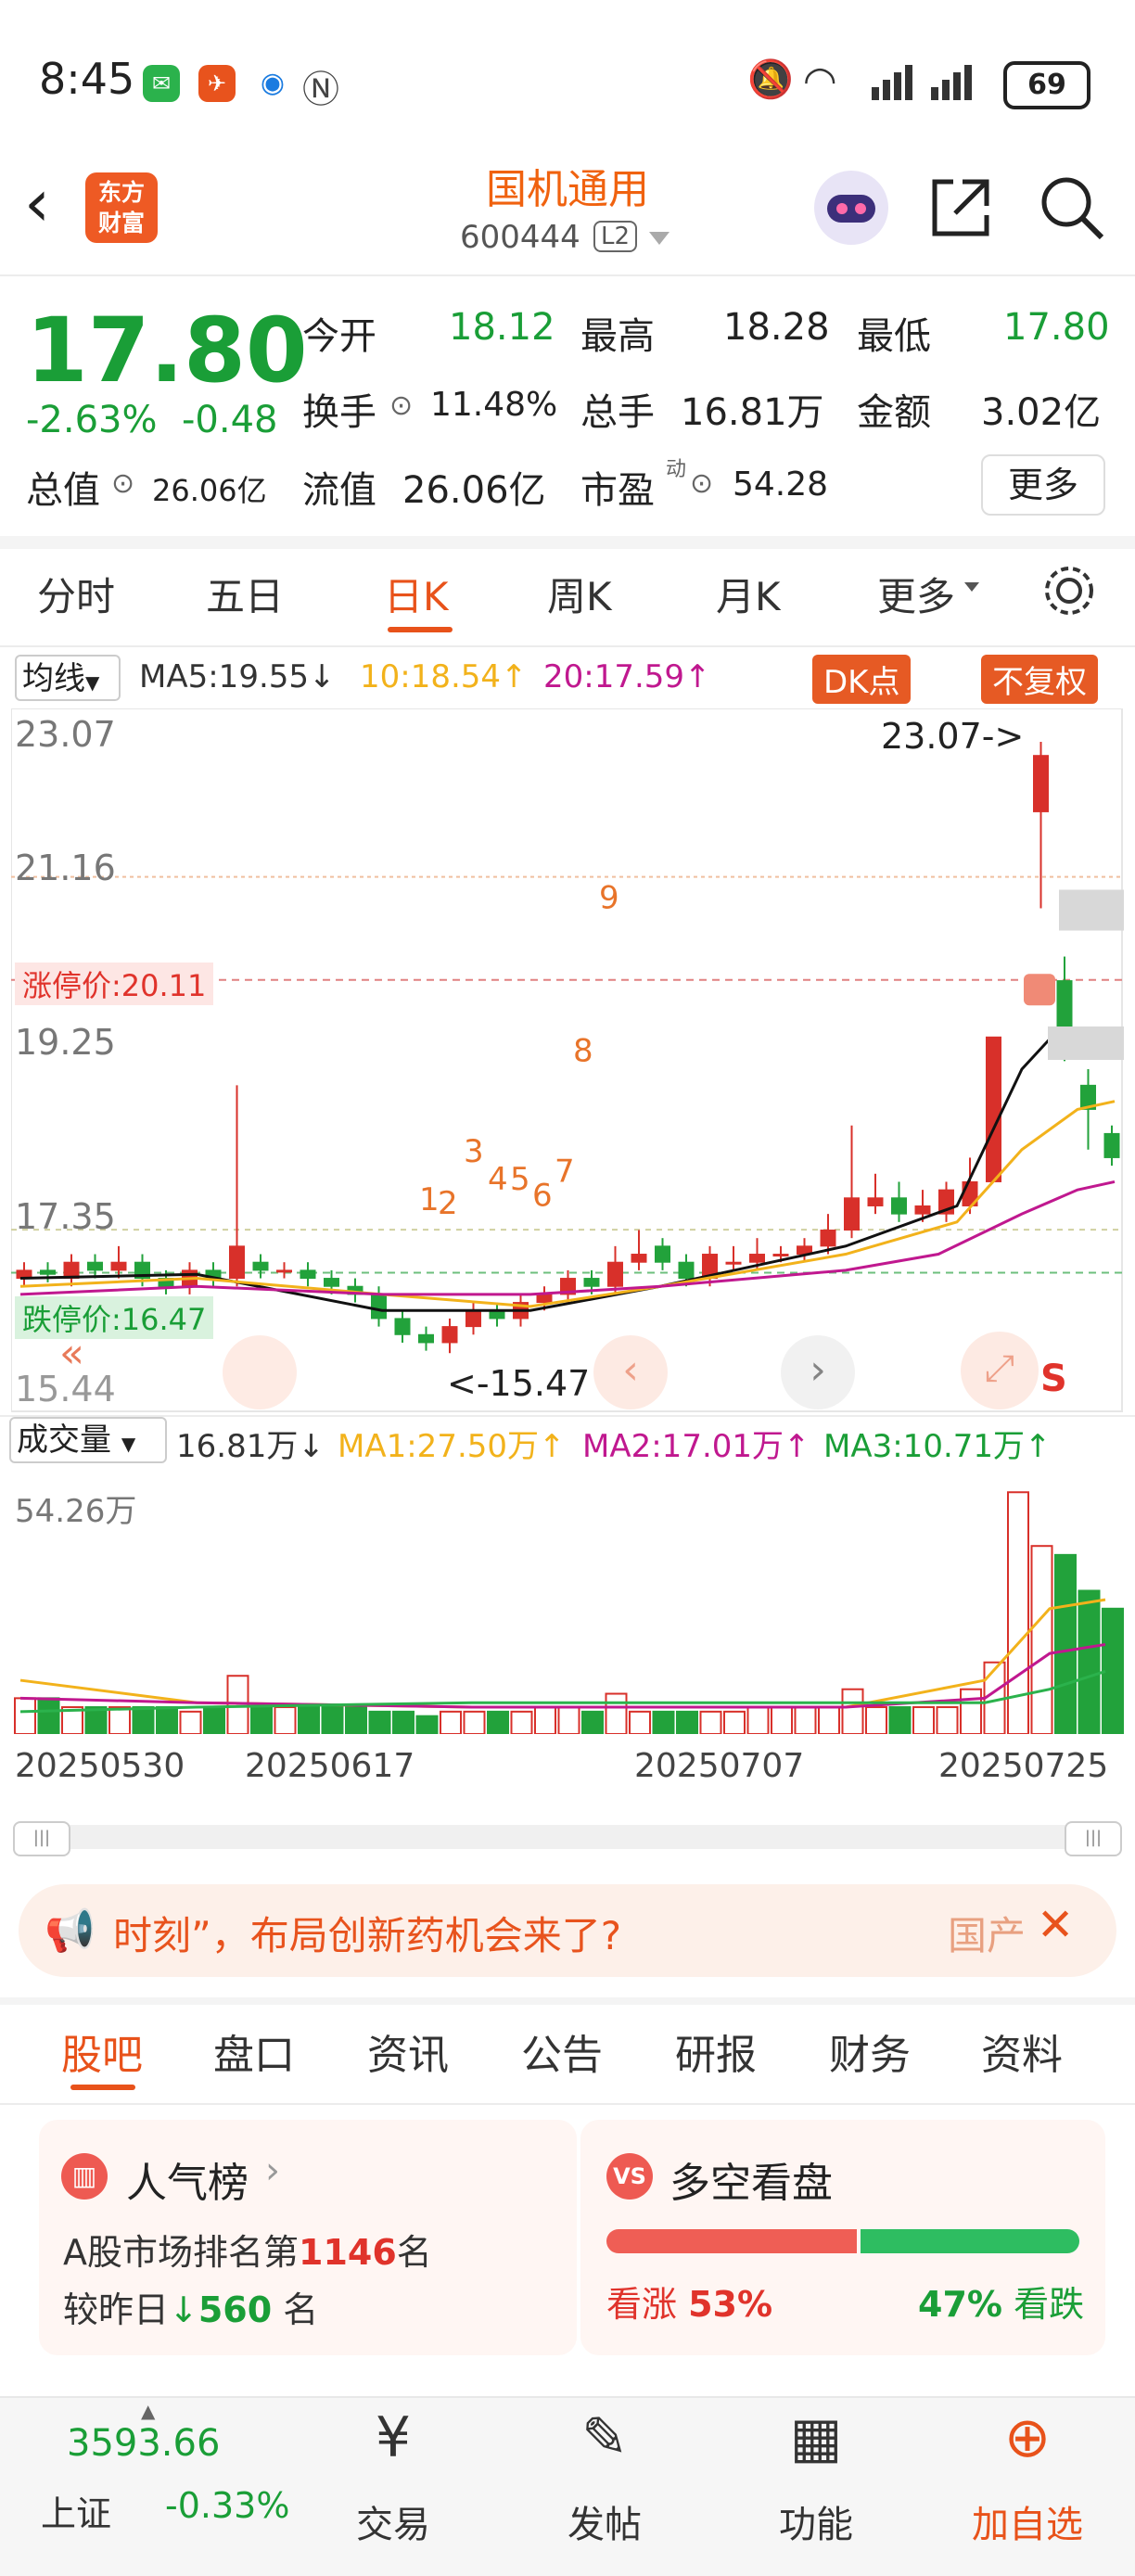 This screenshot has width=1135, height=2576. What do you see at coordinates (542, 1196) in the screenshot?
I see `signal-marker: 6` at bounding box center [542, 1196].